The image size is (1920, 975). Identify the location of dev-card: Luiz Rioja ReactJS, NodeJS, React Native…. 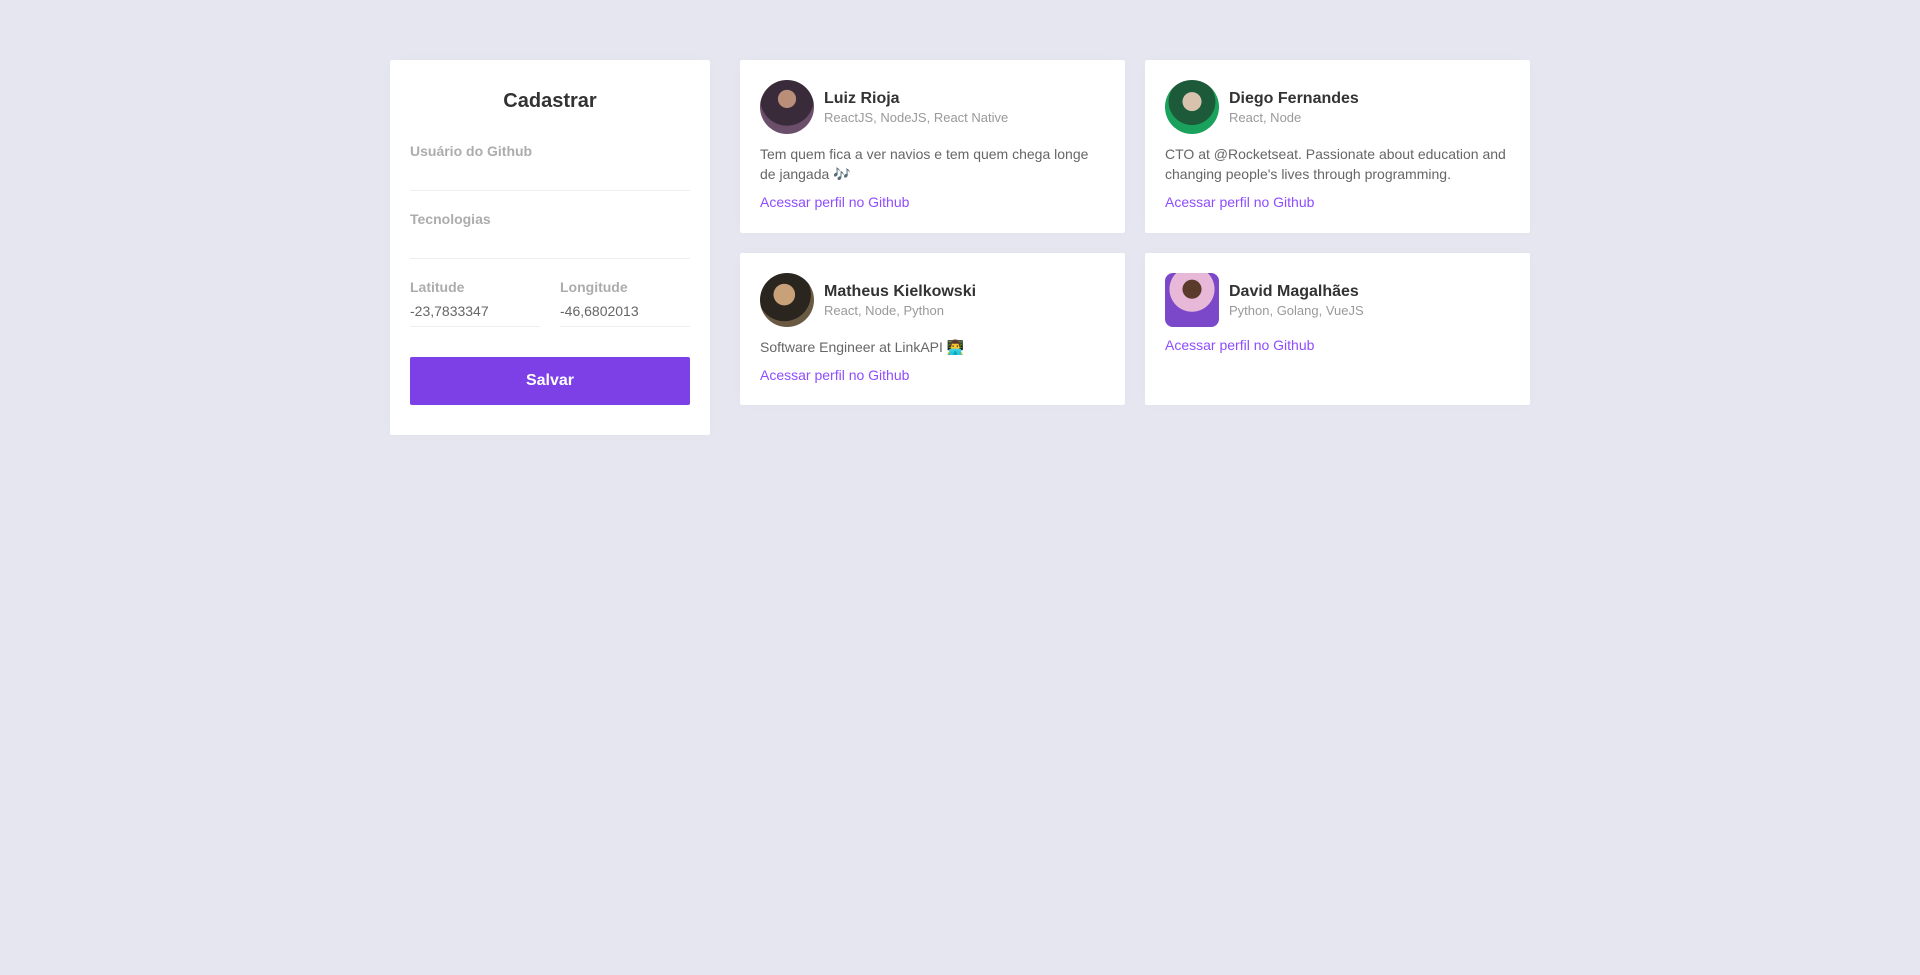
(932, 146).